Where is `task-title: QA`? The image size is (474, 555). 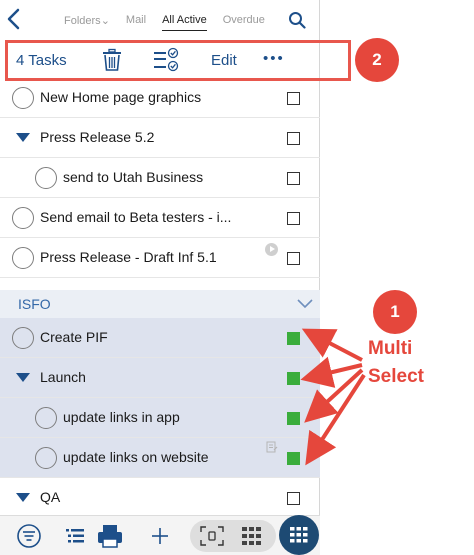 task-title: QA is located at coordinates (50, 497).